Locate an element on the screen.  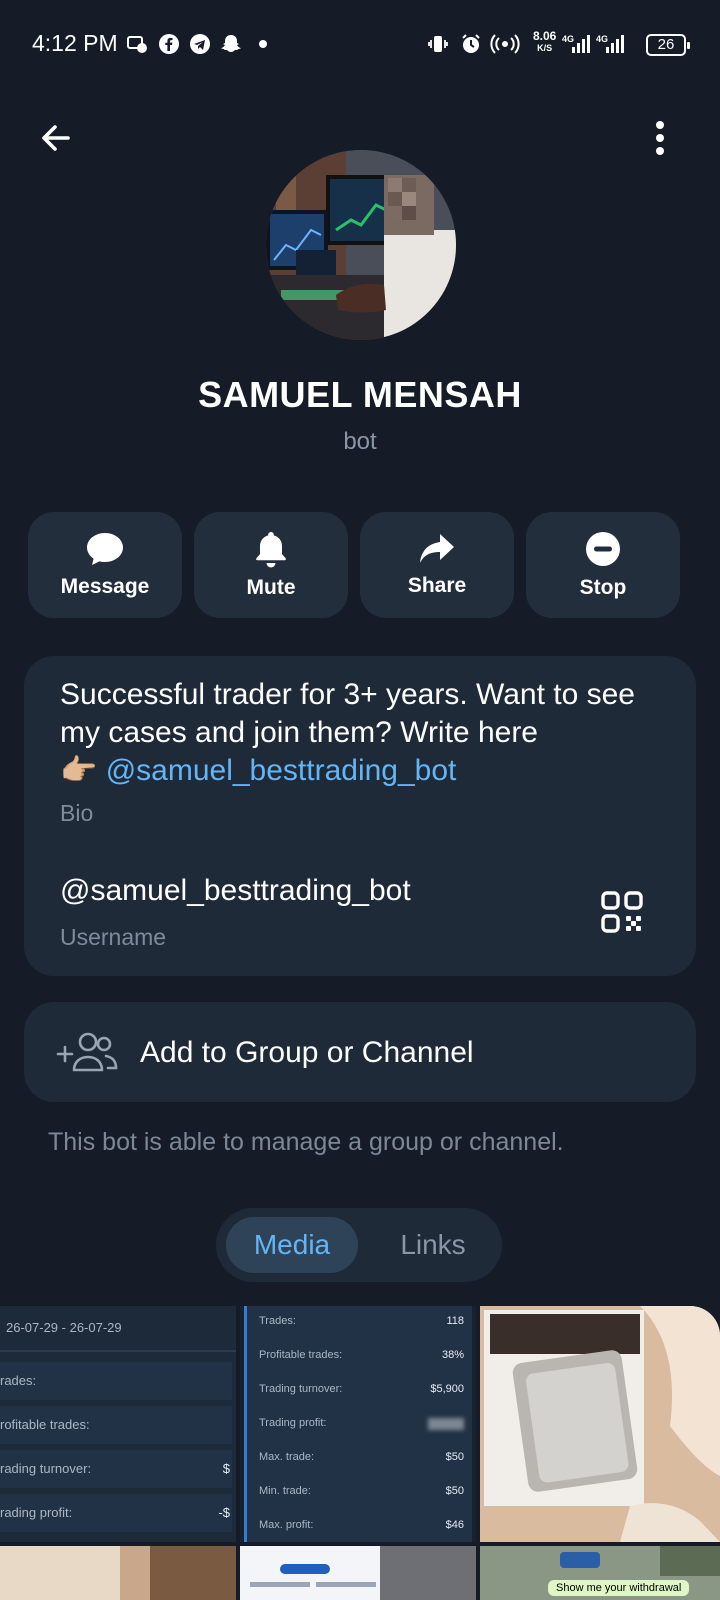
avatar is located at coordinates (361, 245).